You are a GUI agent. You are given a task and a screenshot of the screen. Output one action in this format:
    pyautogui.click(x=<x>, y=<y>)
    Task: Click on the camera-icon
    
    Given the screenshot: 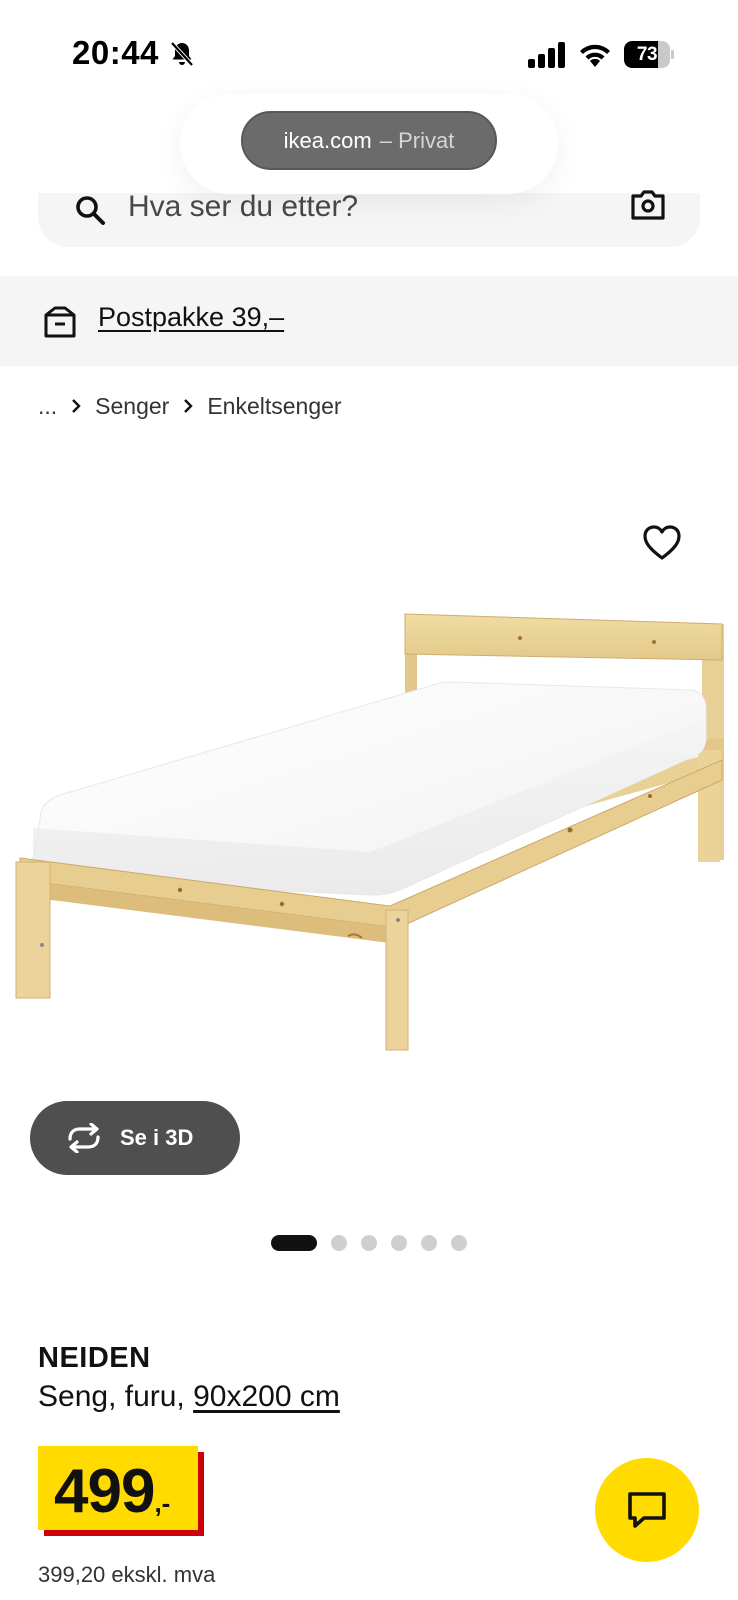 What is the action you would take?
    pyautogui.click(x=648, y=205)
    